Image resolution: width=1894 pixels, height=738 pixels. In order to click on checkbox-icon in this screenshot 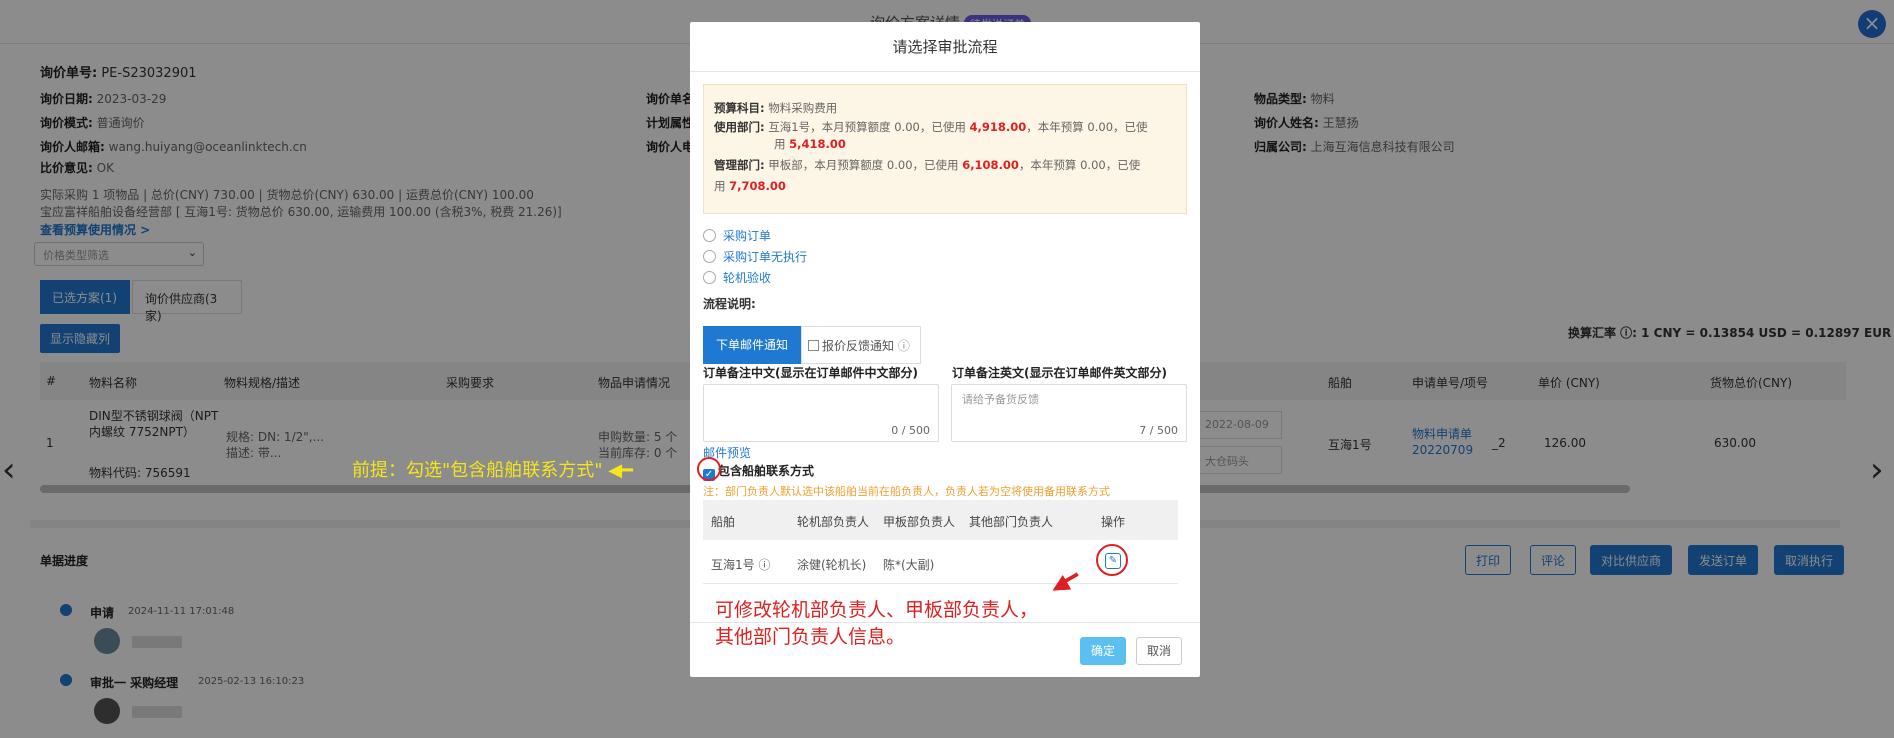, I will do `click(813, 345)`.